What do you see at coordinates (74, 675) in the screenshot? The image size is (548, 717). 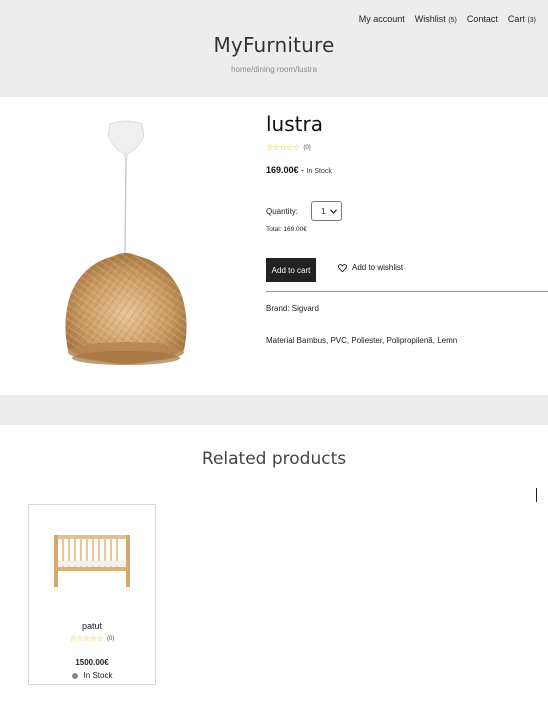 I see `stock-dot-icon` at bounding box center [74, 675].